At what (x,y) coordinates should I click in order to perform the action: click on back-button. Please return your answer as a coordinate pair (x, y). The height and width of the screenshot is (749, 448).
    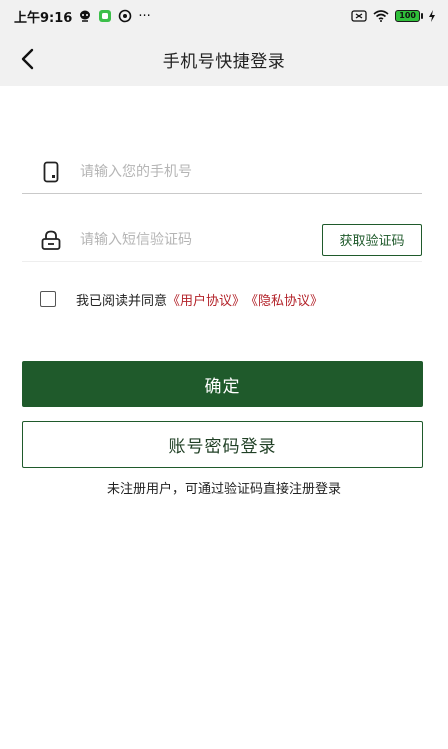
    Looking at the image, I should click on (27, 59).